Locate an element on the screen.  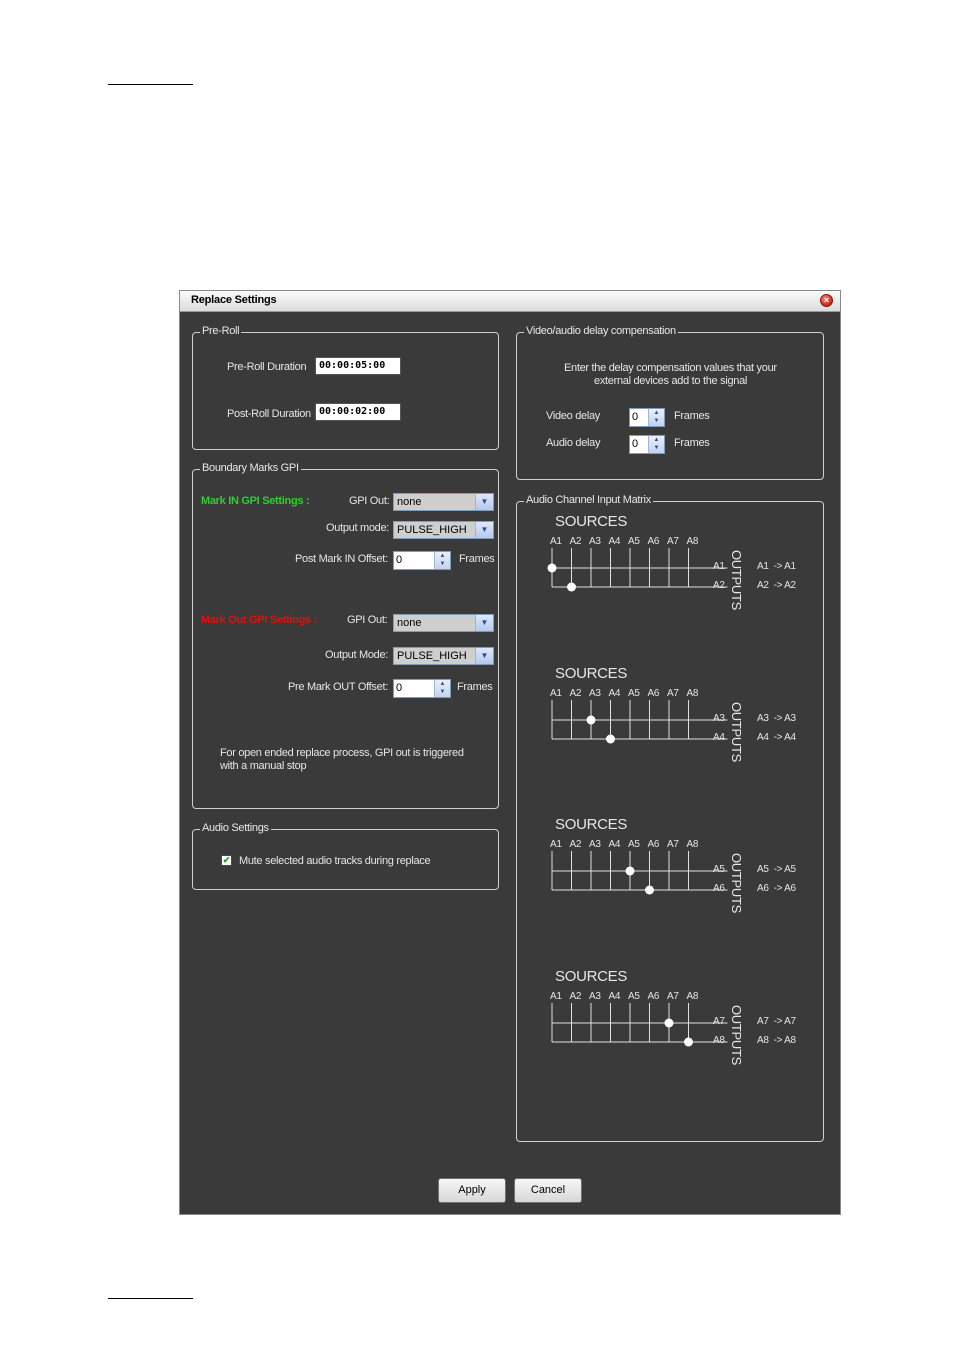
output-label: A1 is located at coordinates (719, 566).